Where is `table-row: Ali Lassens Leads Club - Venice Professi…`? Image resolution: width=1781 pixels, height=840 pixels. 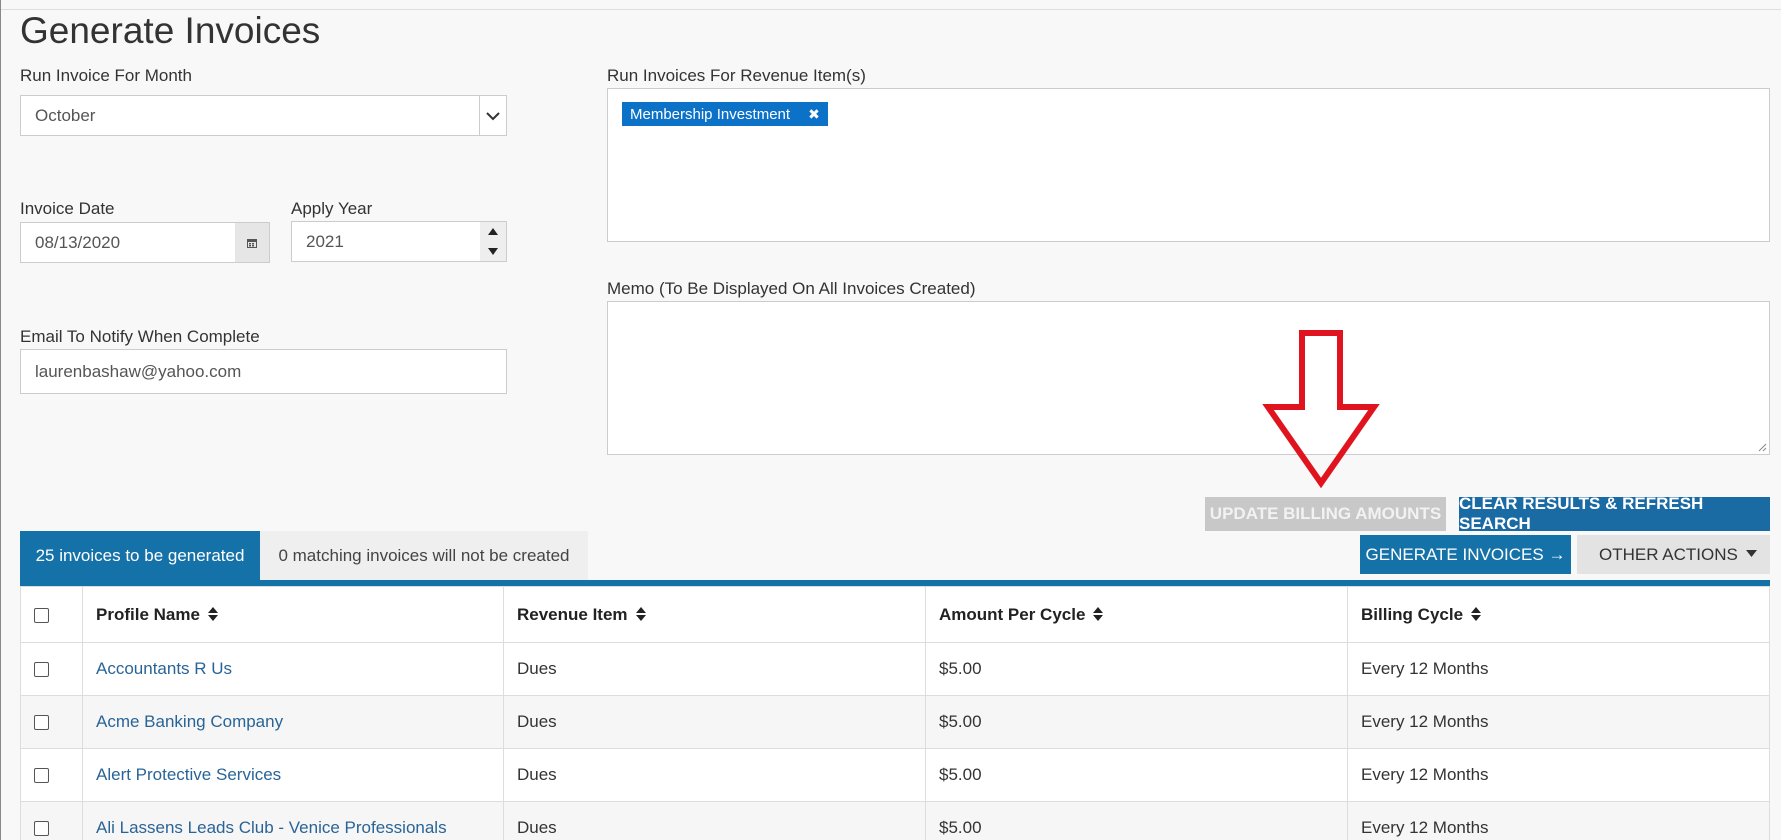
table-row: Ali Lassens Leads Club - Venice Professi… is located at coordinates (895, 820).